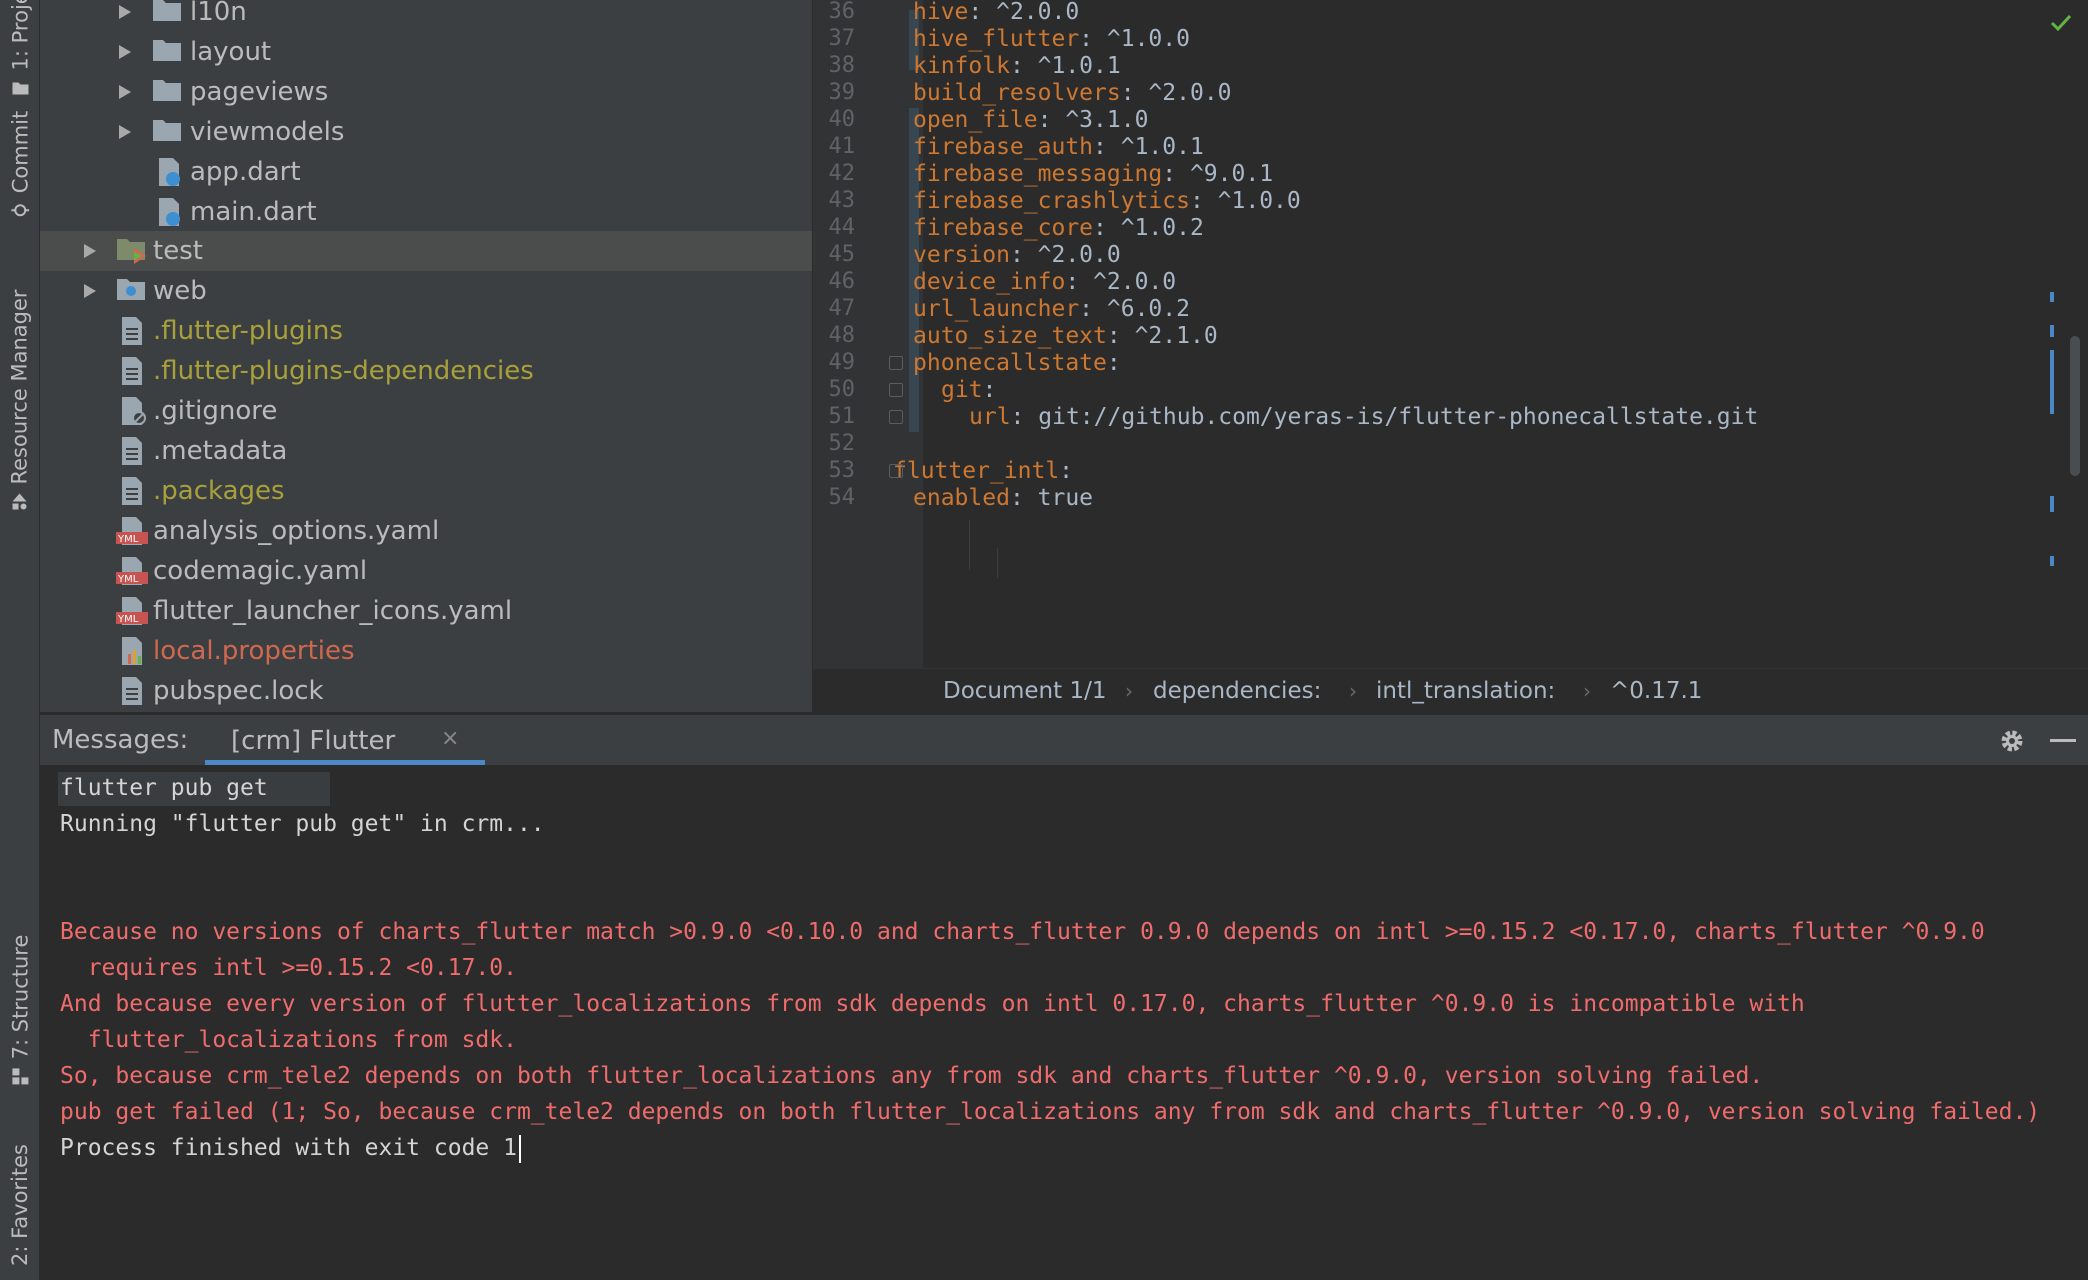 The width and height of the screenshot is (2088, 1280). Describe the element at coordinates (2075, 406) in the screenshot. I see `editor-scrollbar` at that location.